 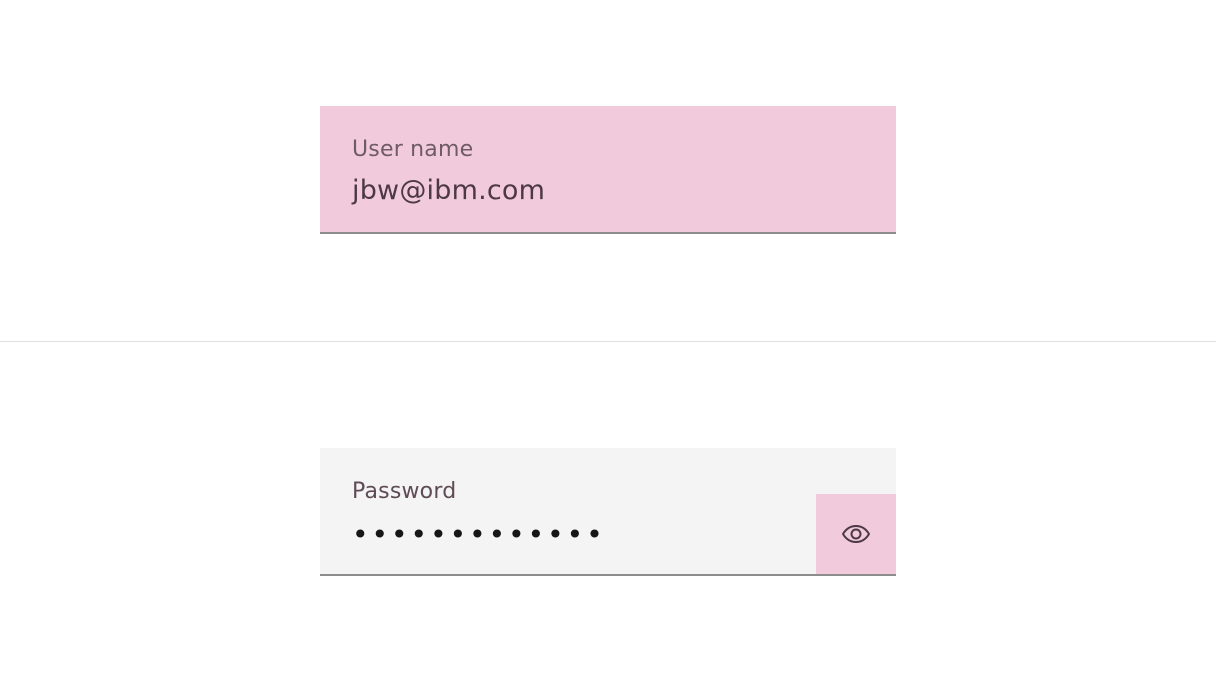 I want to click on username-field: User name jbw@ibm.com, so click(x=608, y=170).